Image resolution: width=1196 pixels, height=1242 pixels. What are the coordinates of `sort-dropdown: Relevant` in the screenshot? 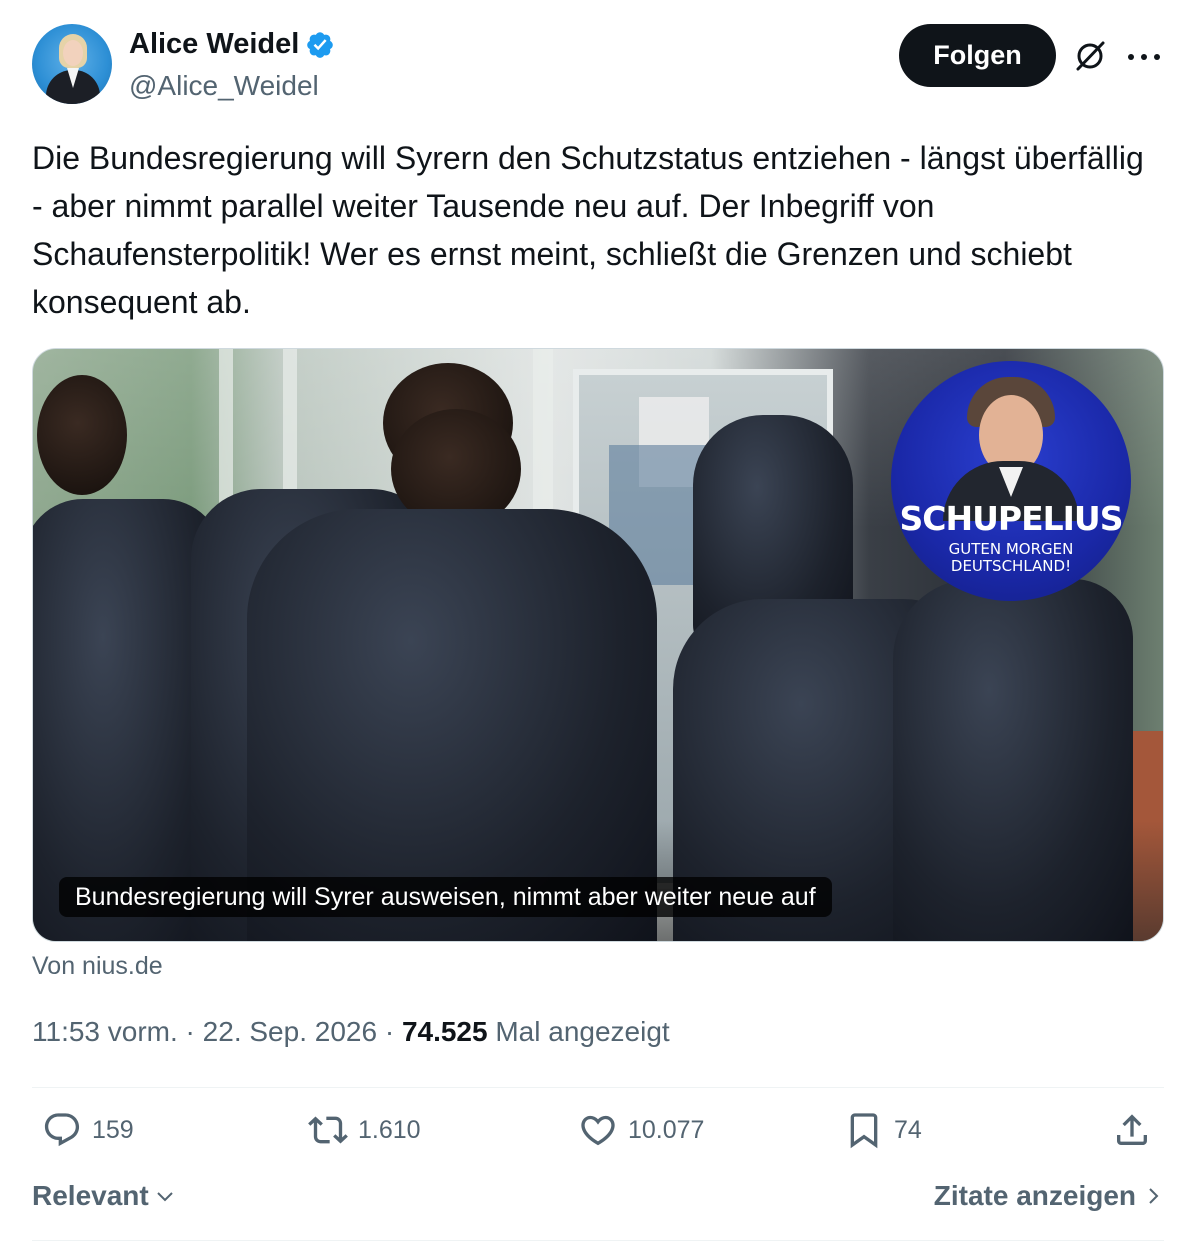 It's located at (104, 1196).